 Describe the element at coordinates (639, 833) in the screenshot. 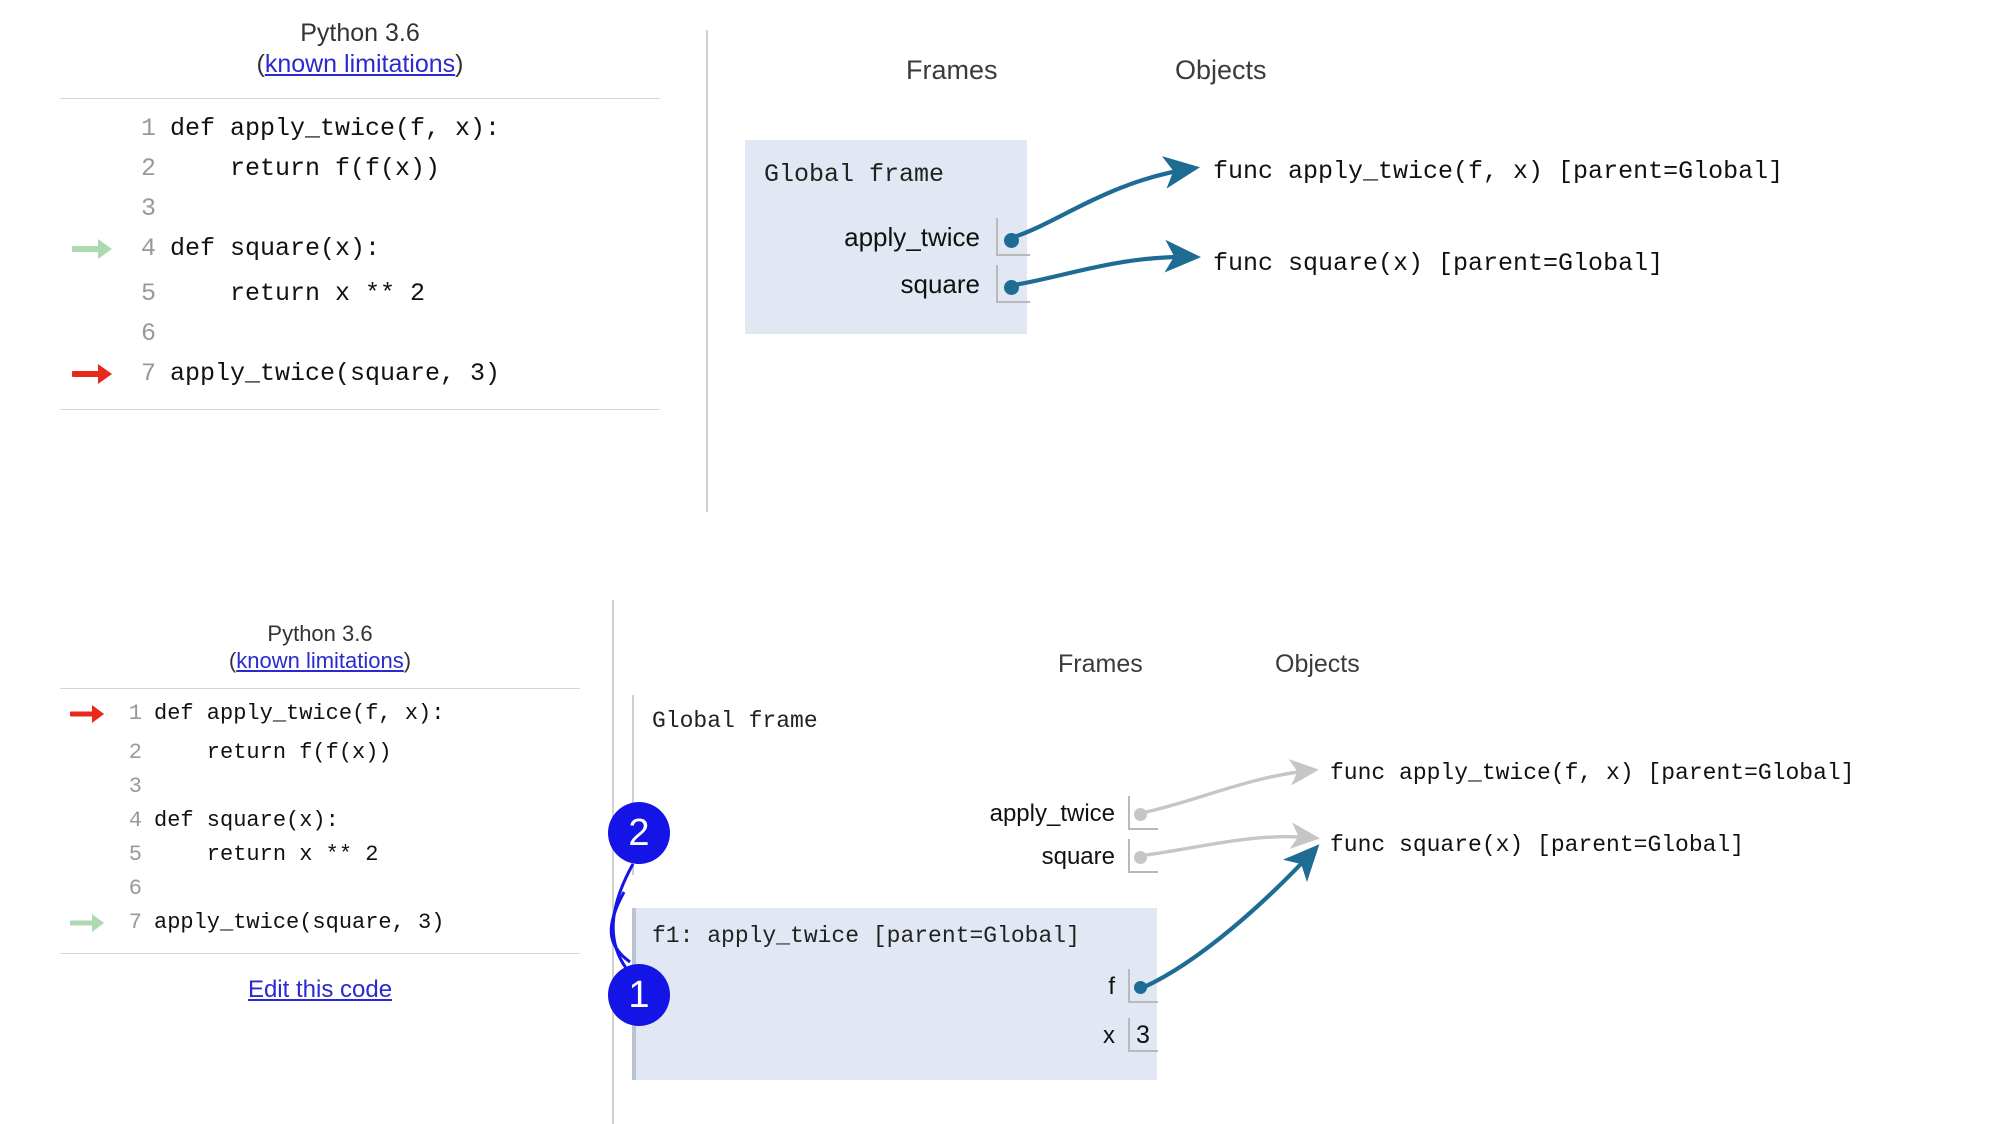

I see `annotation-badge-2: 2` at that location.